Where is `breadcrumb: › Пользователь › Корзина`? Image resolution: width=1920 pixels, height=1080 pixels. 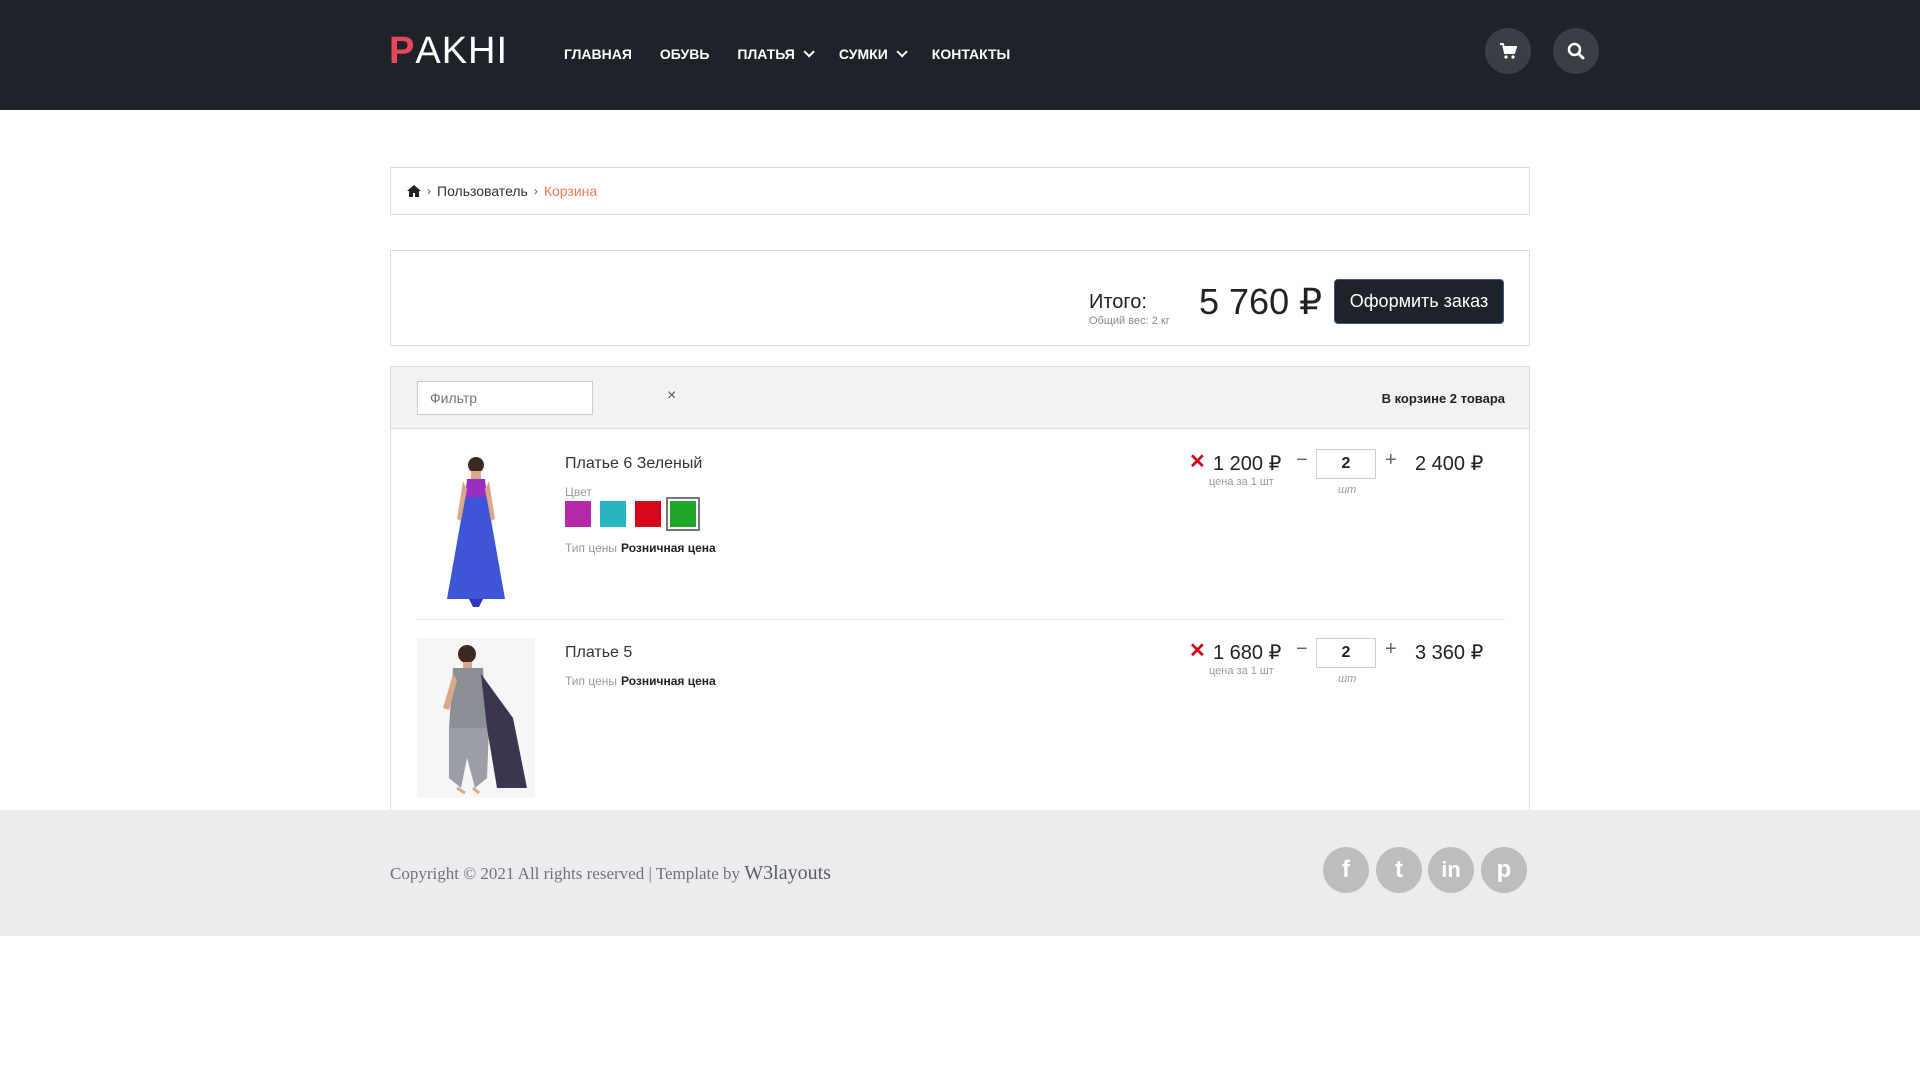 breadcrumb: › Пользователь › Корзина is located at coordinates (960, 191).